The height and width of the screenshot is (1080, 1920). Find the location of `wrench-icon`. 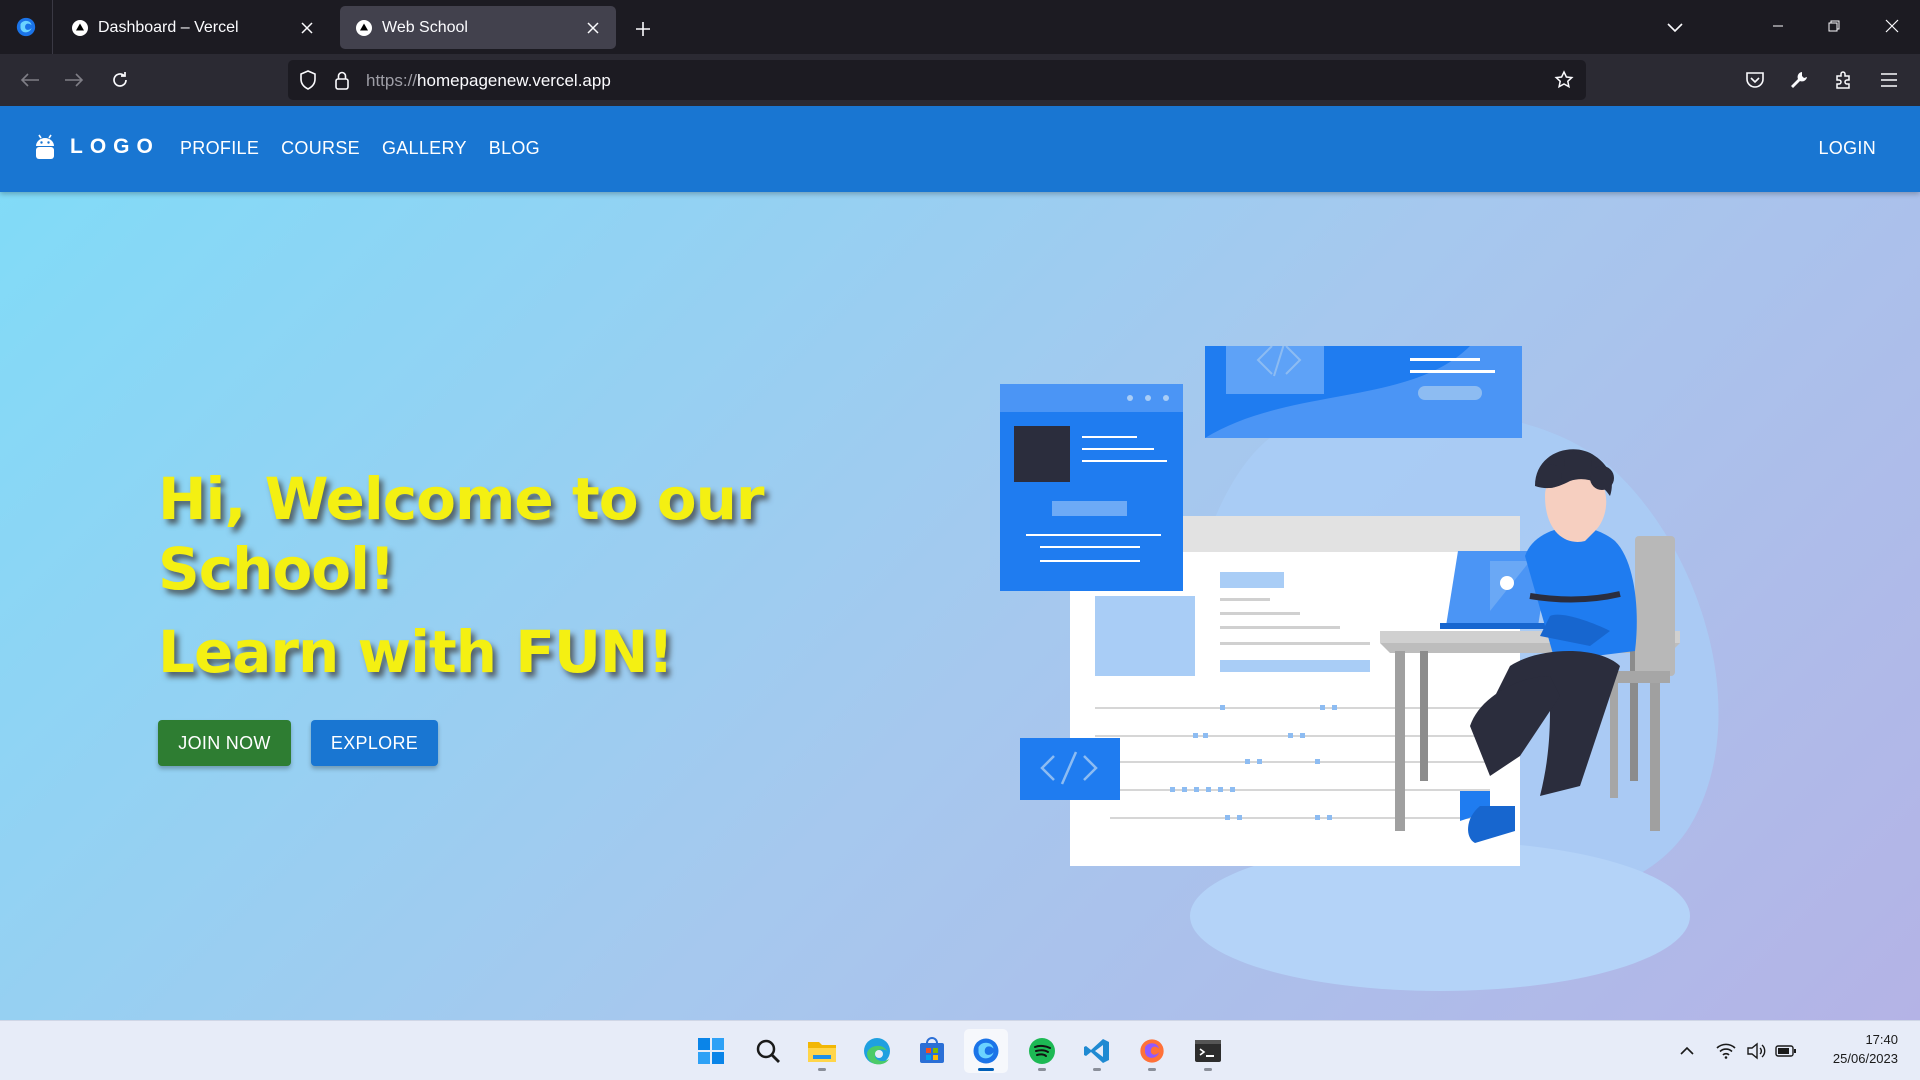

wrench-icon is located at coordinates (1799, 80).